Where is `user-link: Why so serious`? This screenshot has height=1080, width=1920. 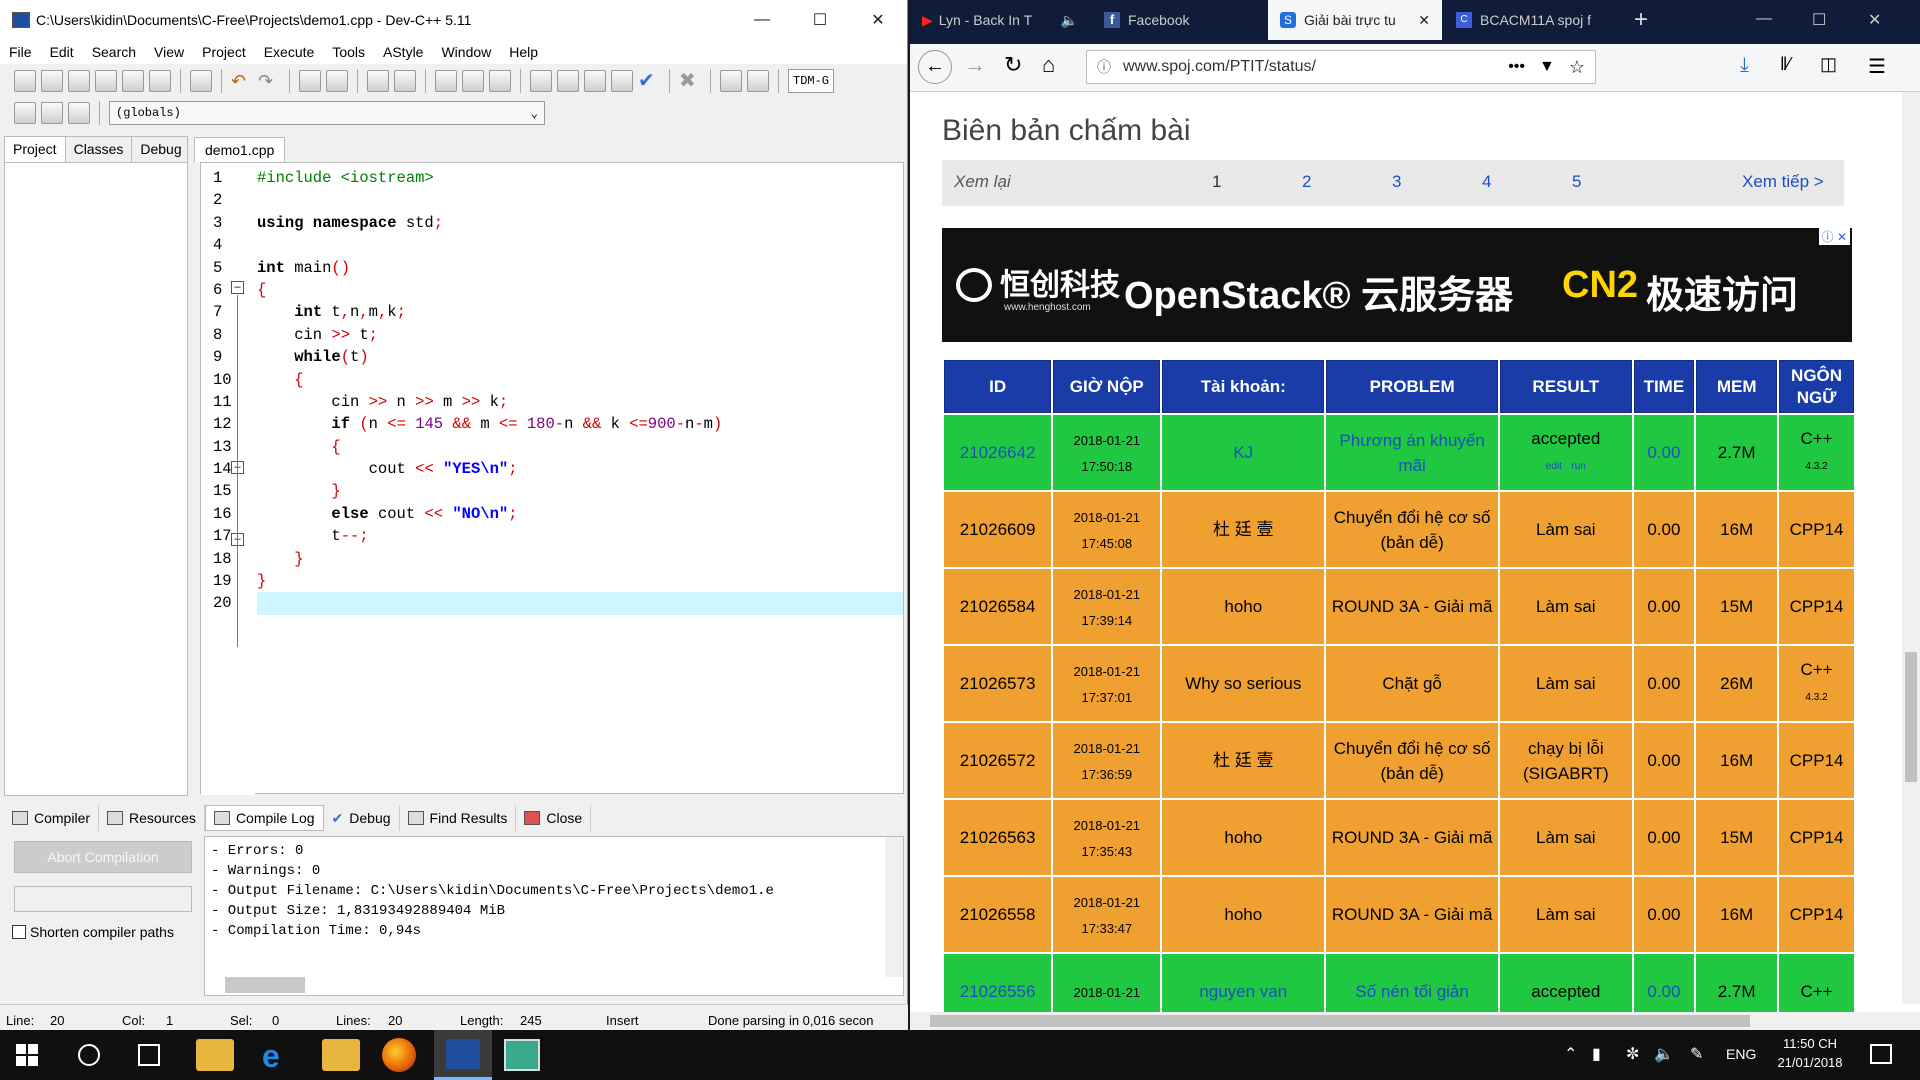
user-link: Why so serious is located at coordinates (1243, 683).